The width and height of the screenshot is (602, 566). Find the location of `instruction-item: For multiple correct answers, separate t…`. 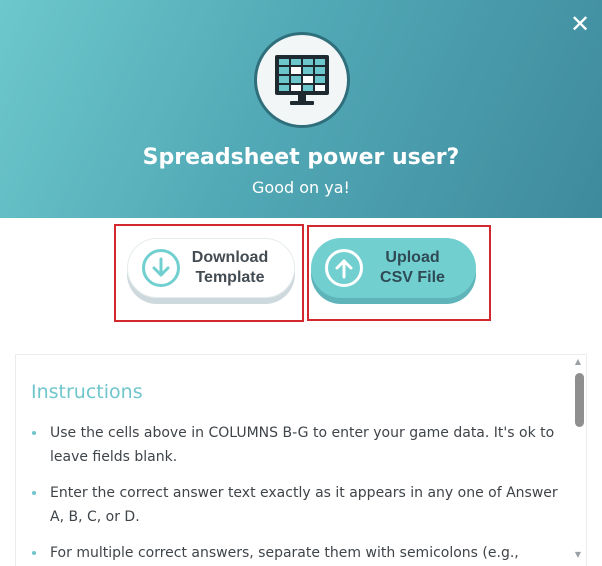

instruction-item: For multiple correct answers, separate t… is located at coordinates (295, 553).